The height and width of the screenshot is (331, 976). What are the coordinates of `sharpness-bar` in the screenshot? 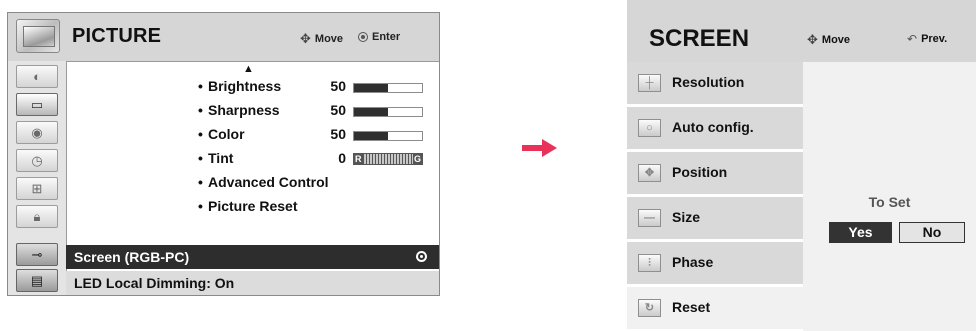 It's located at (388, 112).